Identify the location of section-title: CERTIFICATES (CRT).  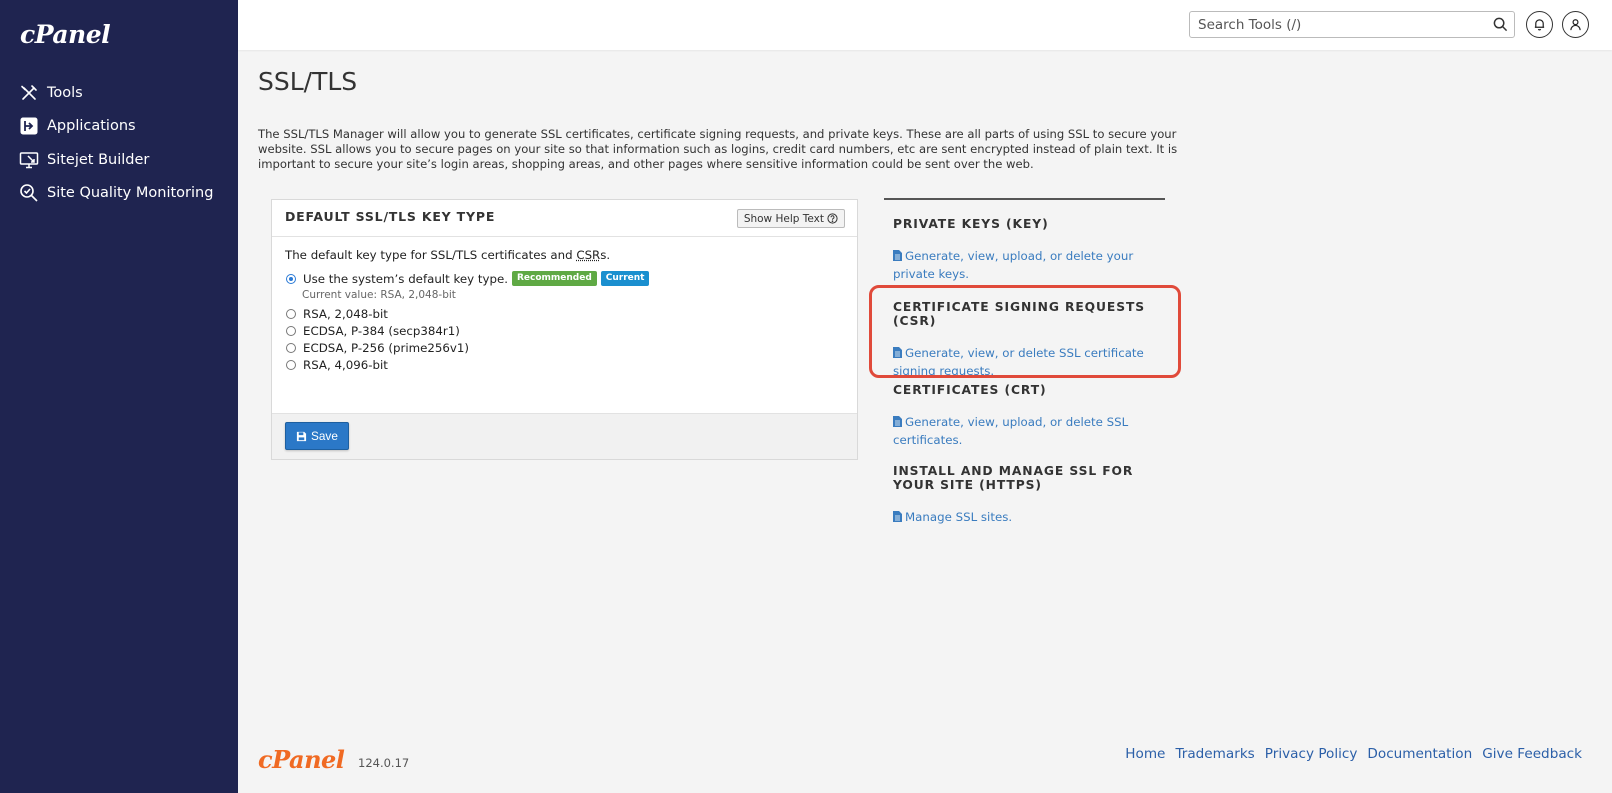
(970, 390).